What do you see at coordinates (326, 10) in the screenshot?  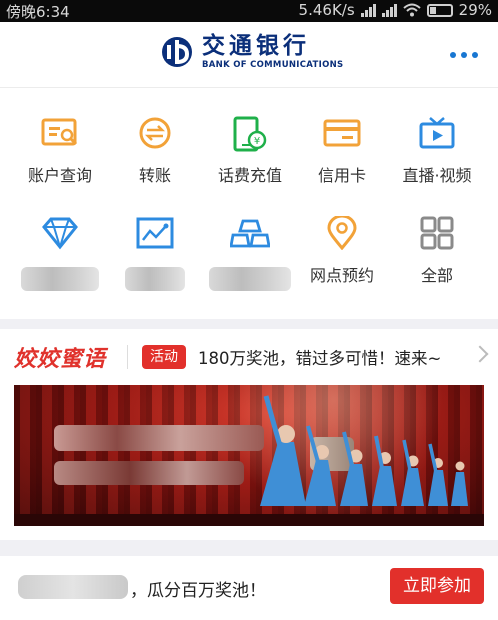 I see `network-speed: 5.46K/s` at bounding box center [326, 10].